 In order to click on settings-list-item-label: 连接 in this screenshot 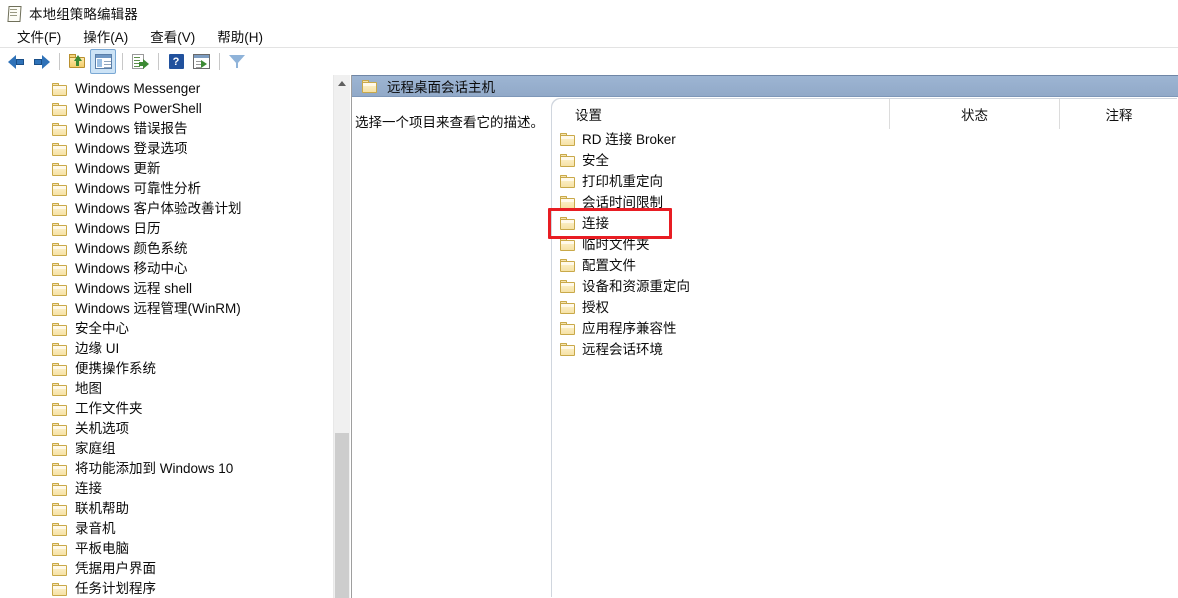, I will do `click(595, 223)`.